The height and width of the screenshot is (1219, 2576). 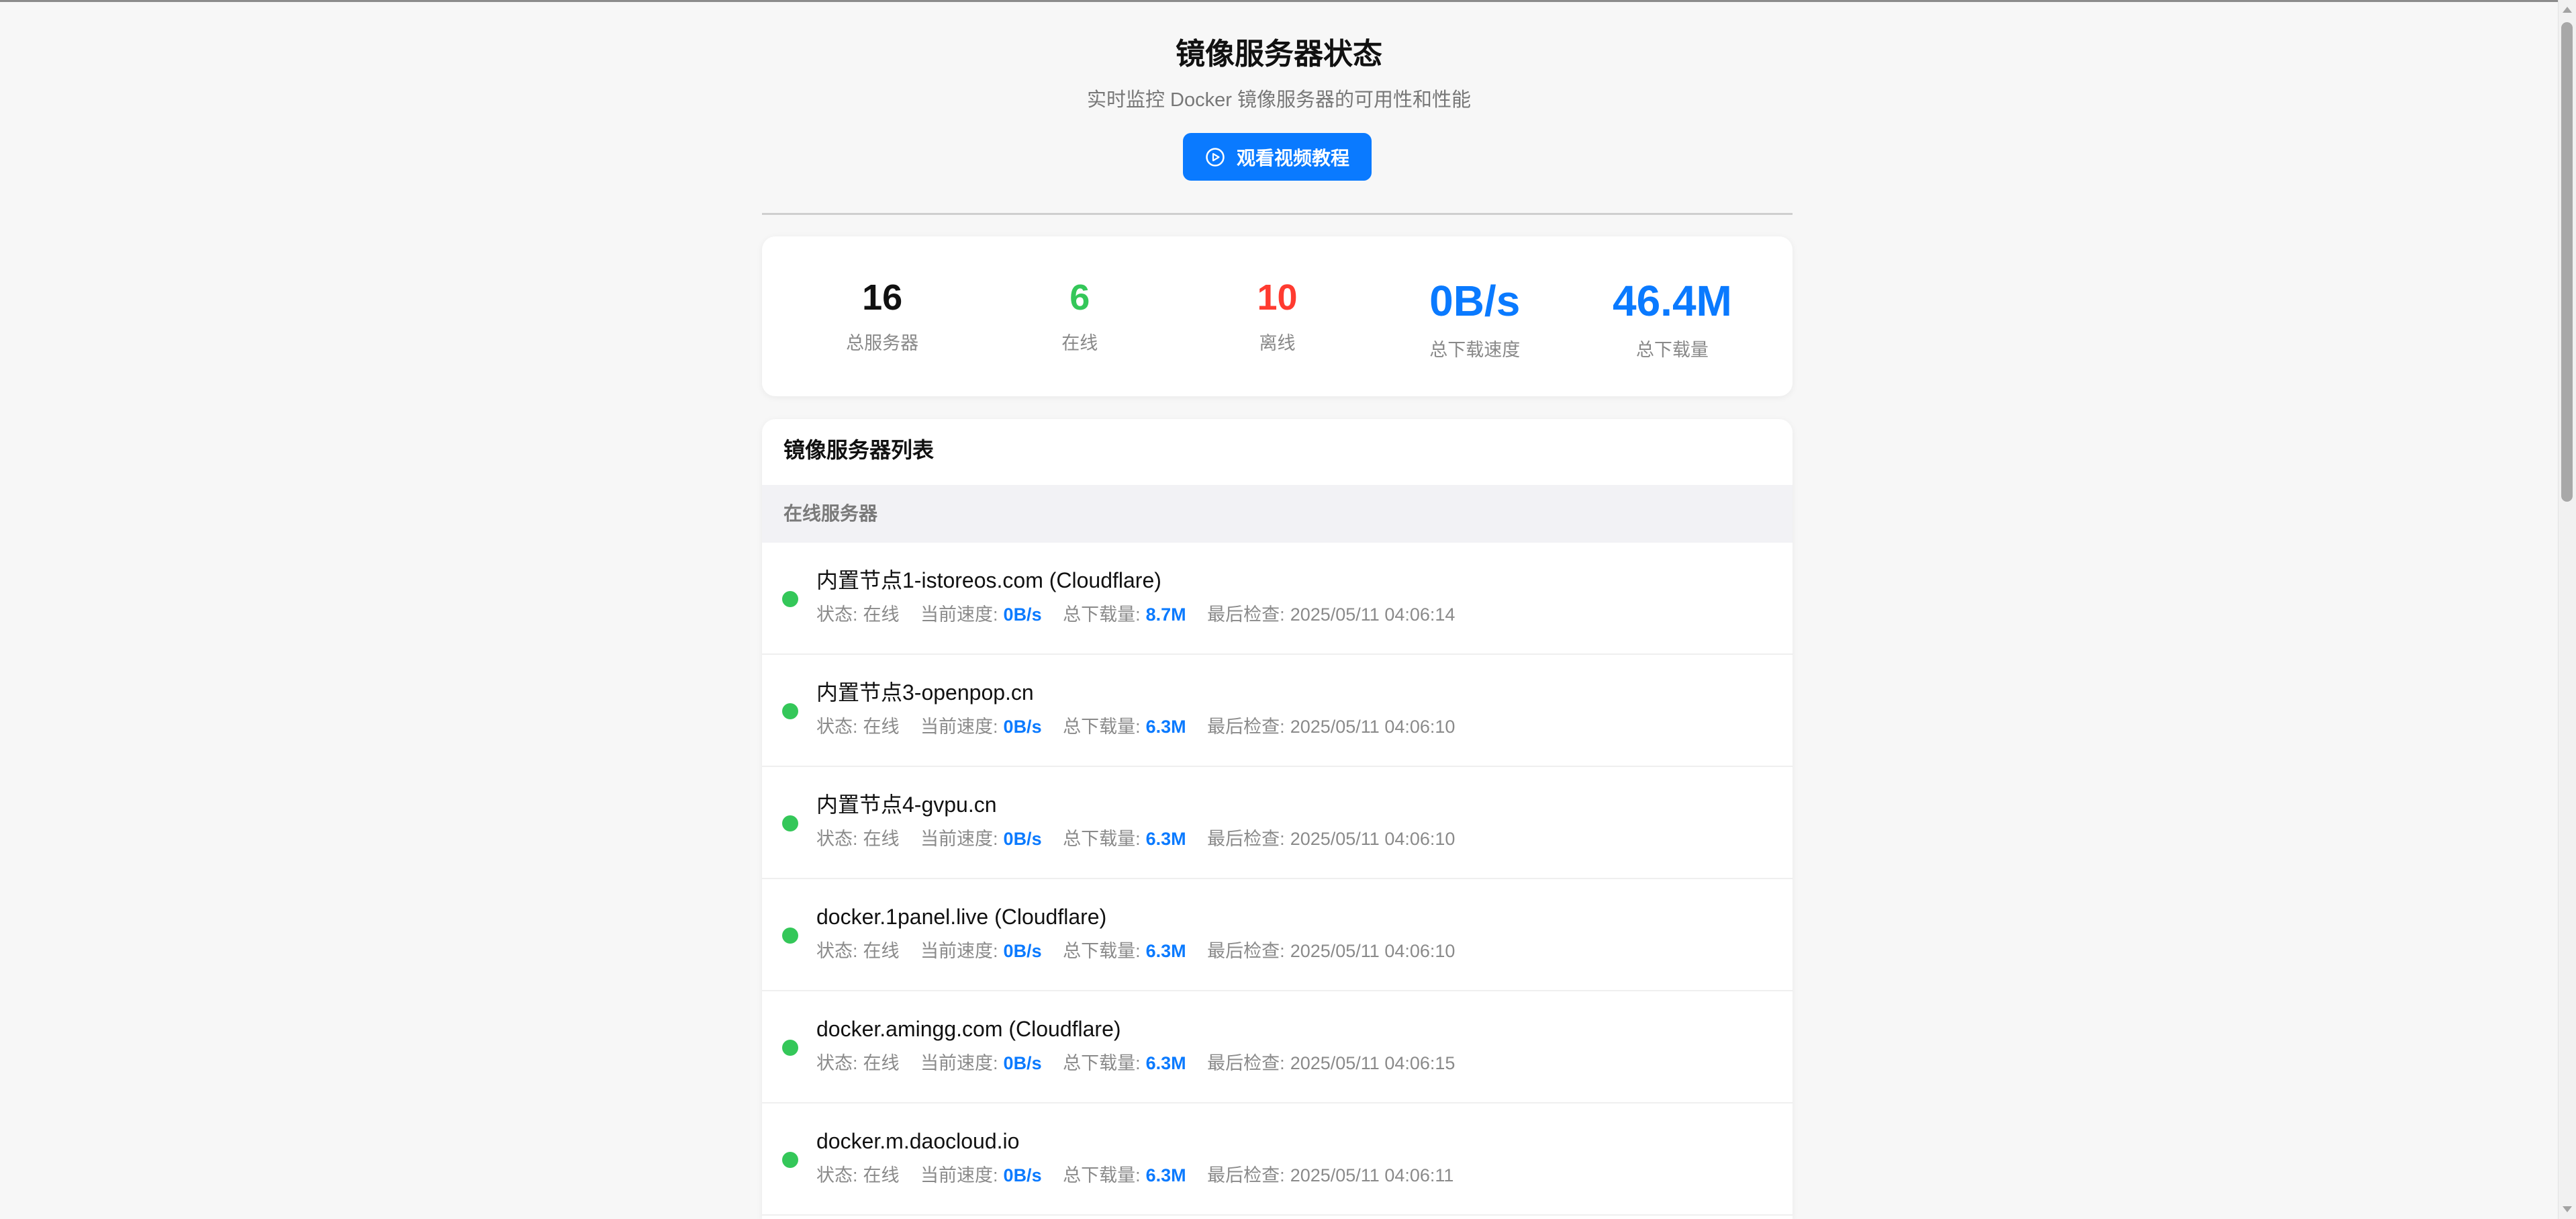 What do you see at coordinates (882, 298) in the screenshot?
I see `stat-value: 16` at bounding box center [882, 298].